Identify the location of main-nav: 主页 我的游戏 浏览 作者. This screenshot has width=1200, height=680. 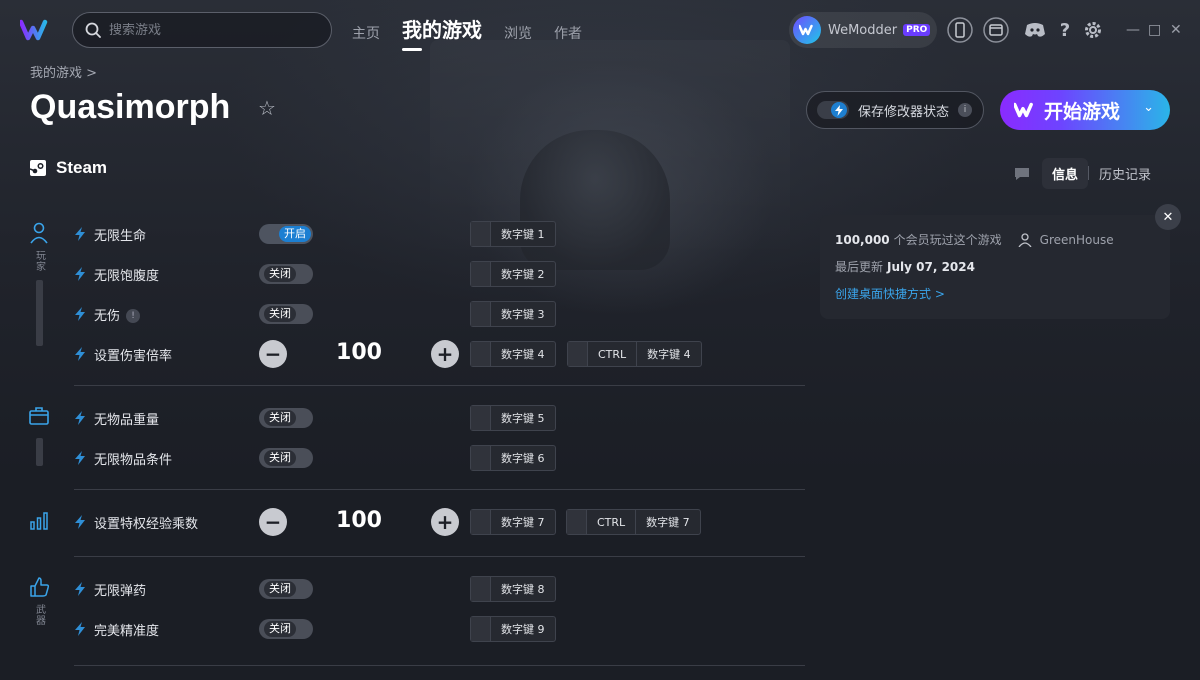
(467, 32).